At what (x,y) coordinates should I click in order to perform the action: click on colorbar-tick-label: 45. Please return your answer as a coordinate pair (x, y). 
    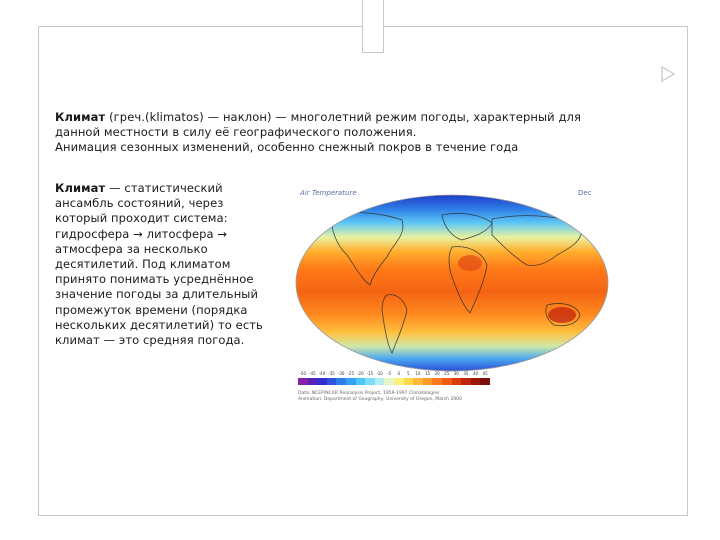
    Looking at the image, I should click on (485, 373).